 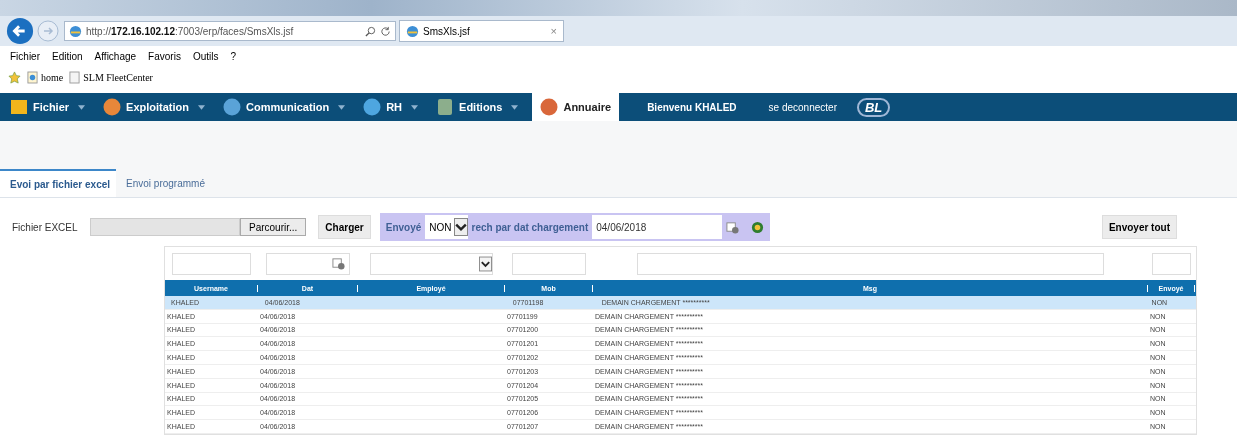 What do you see at coordinates (481, 31) in the screenshot?
I see `browser-tab: SmsXls.jsf ×` at bounding box center [481, 31].